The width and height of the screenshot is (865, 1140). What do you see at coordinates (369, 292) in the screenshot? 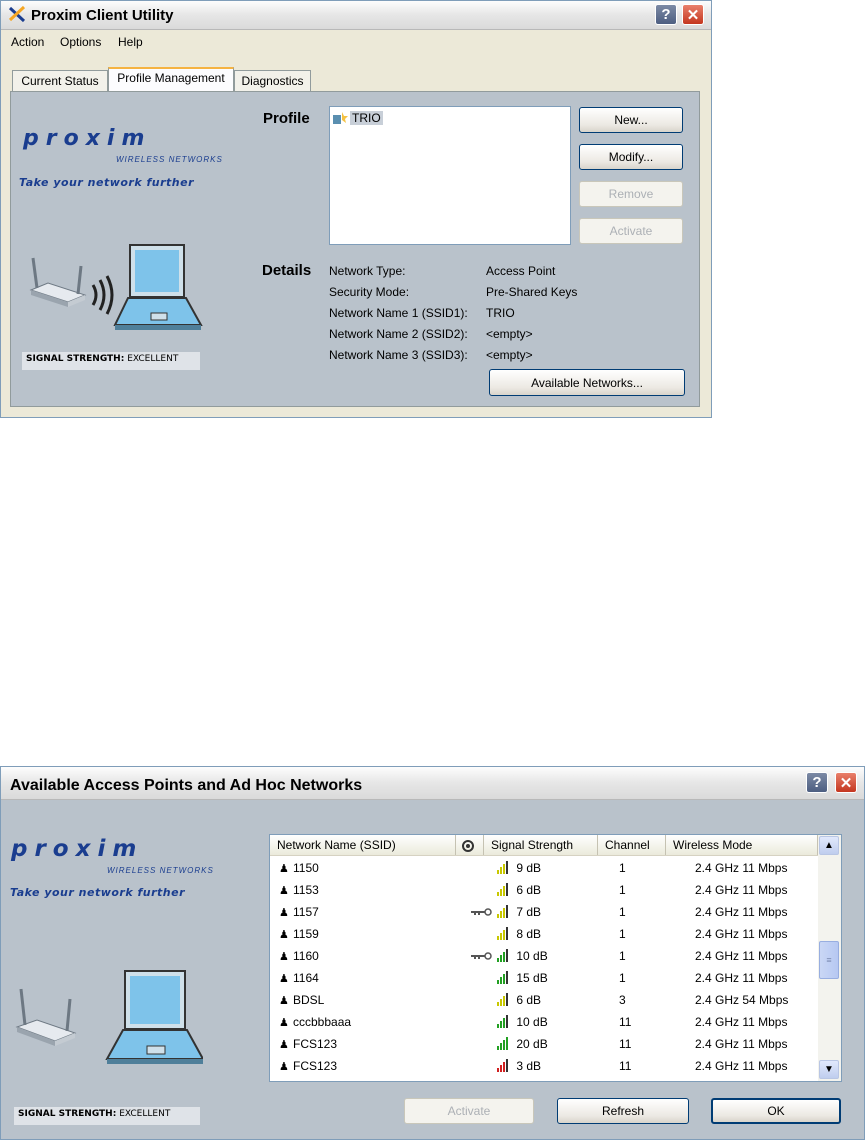
I see `detail-key-security-mode: Security Mode:` at bounding box center [369, 292].